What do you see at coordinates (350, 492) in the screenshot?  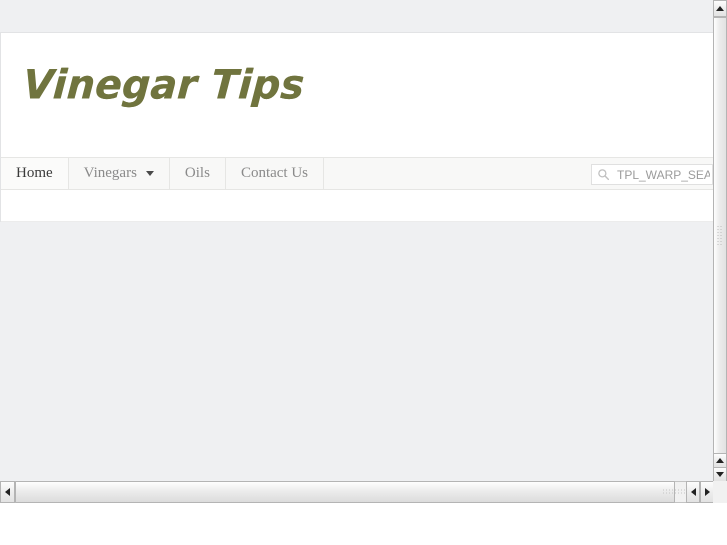 I see `horizontal-scrollbar-thumb` at bounding box center [350, 492].